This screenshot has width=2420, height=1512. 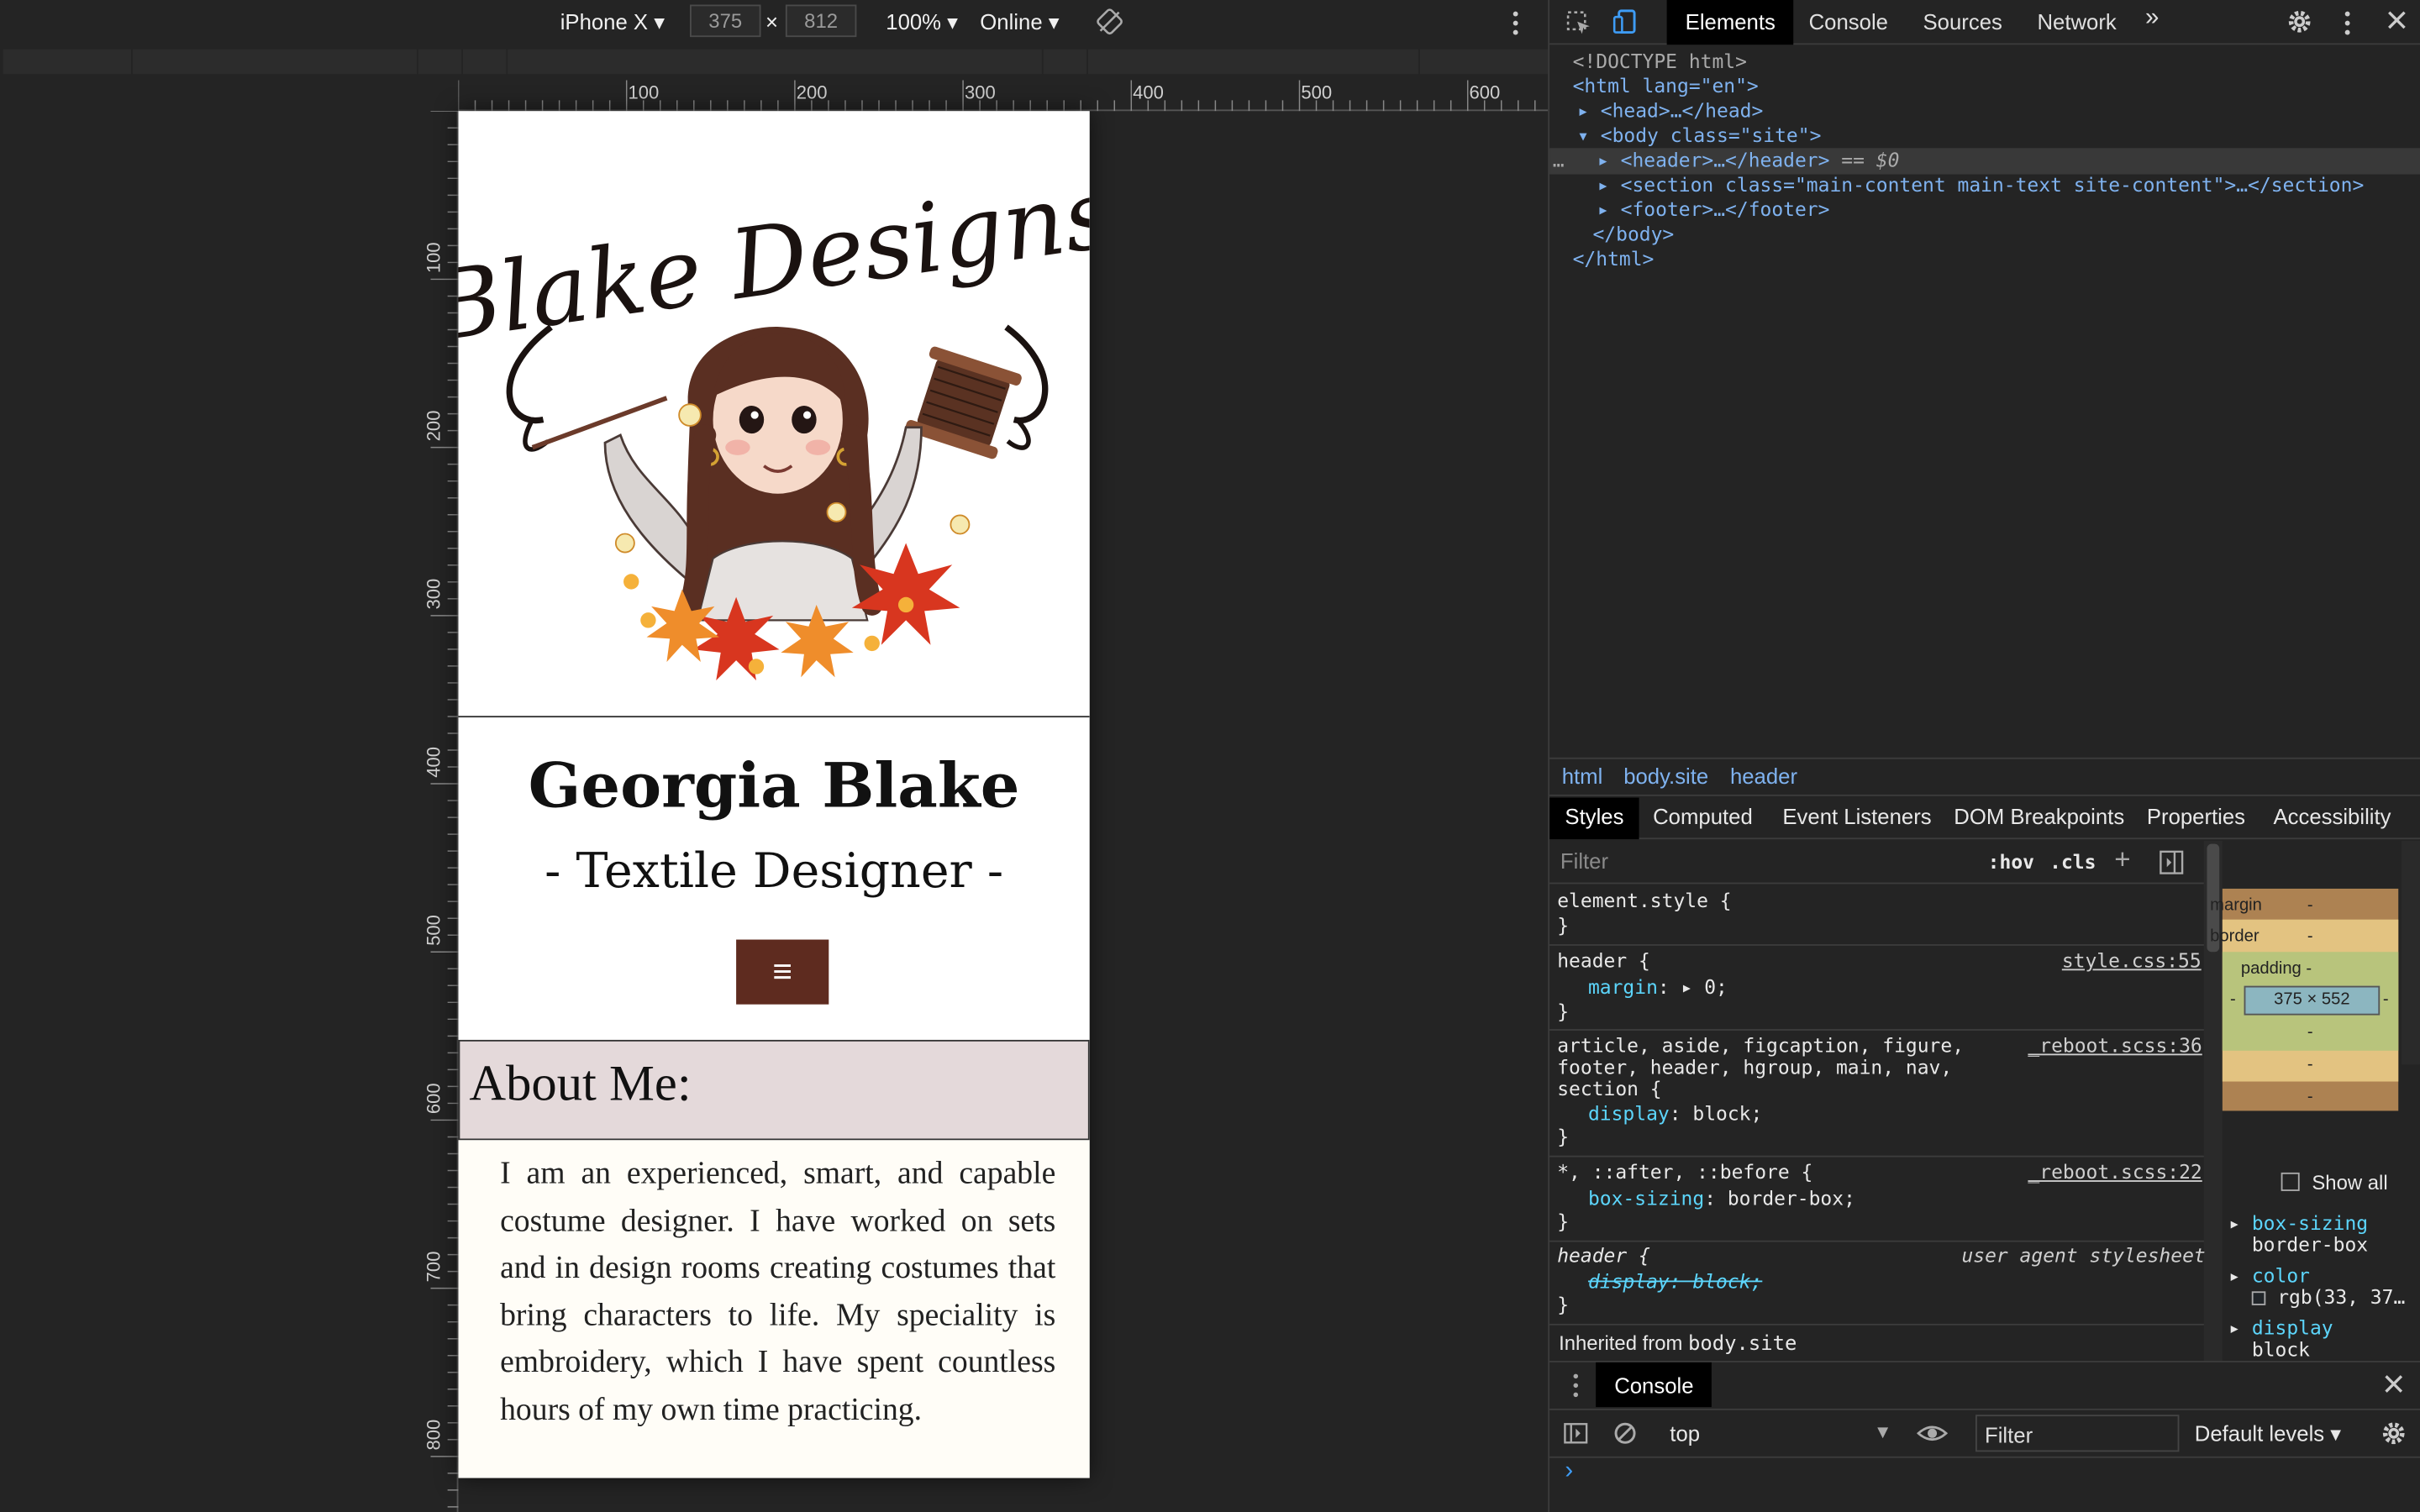 What do you see at coordinates (2077, 1433) in the screenshot?
I see `console-filter-input: Filter` at bounding box center [2077, 1433].